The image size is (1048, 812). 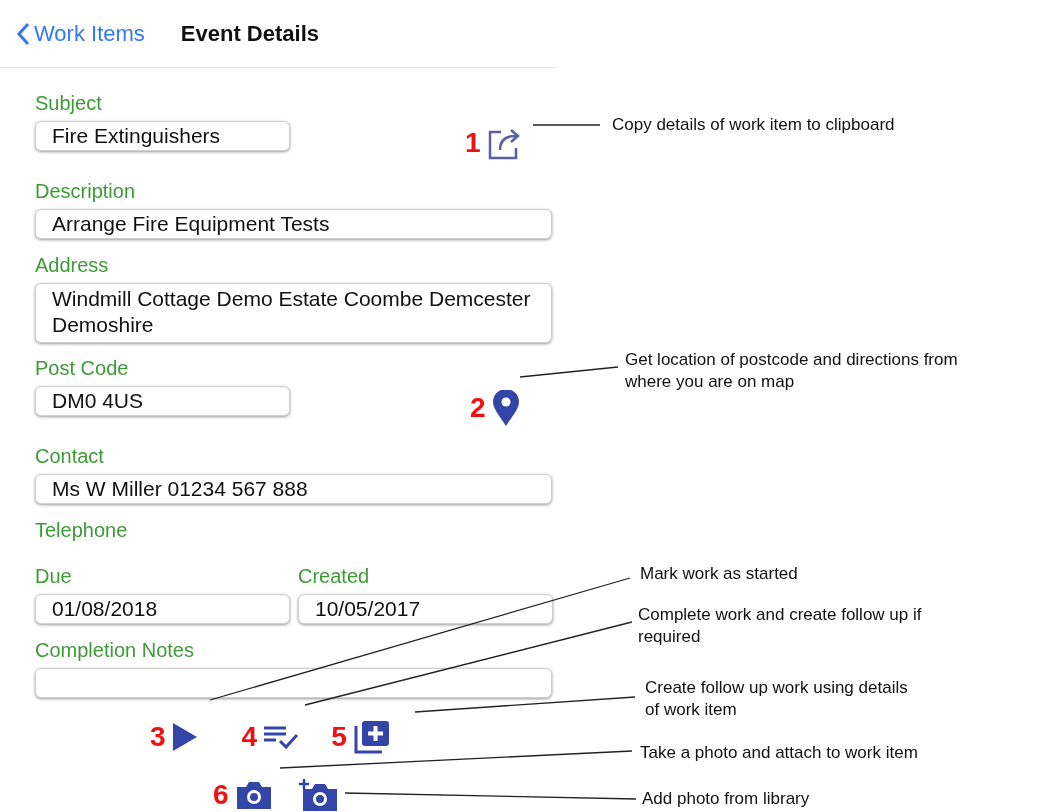 I want to click on screen-title: Event Details, so click(x=249, y=33).